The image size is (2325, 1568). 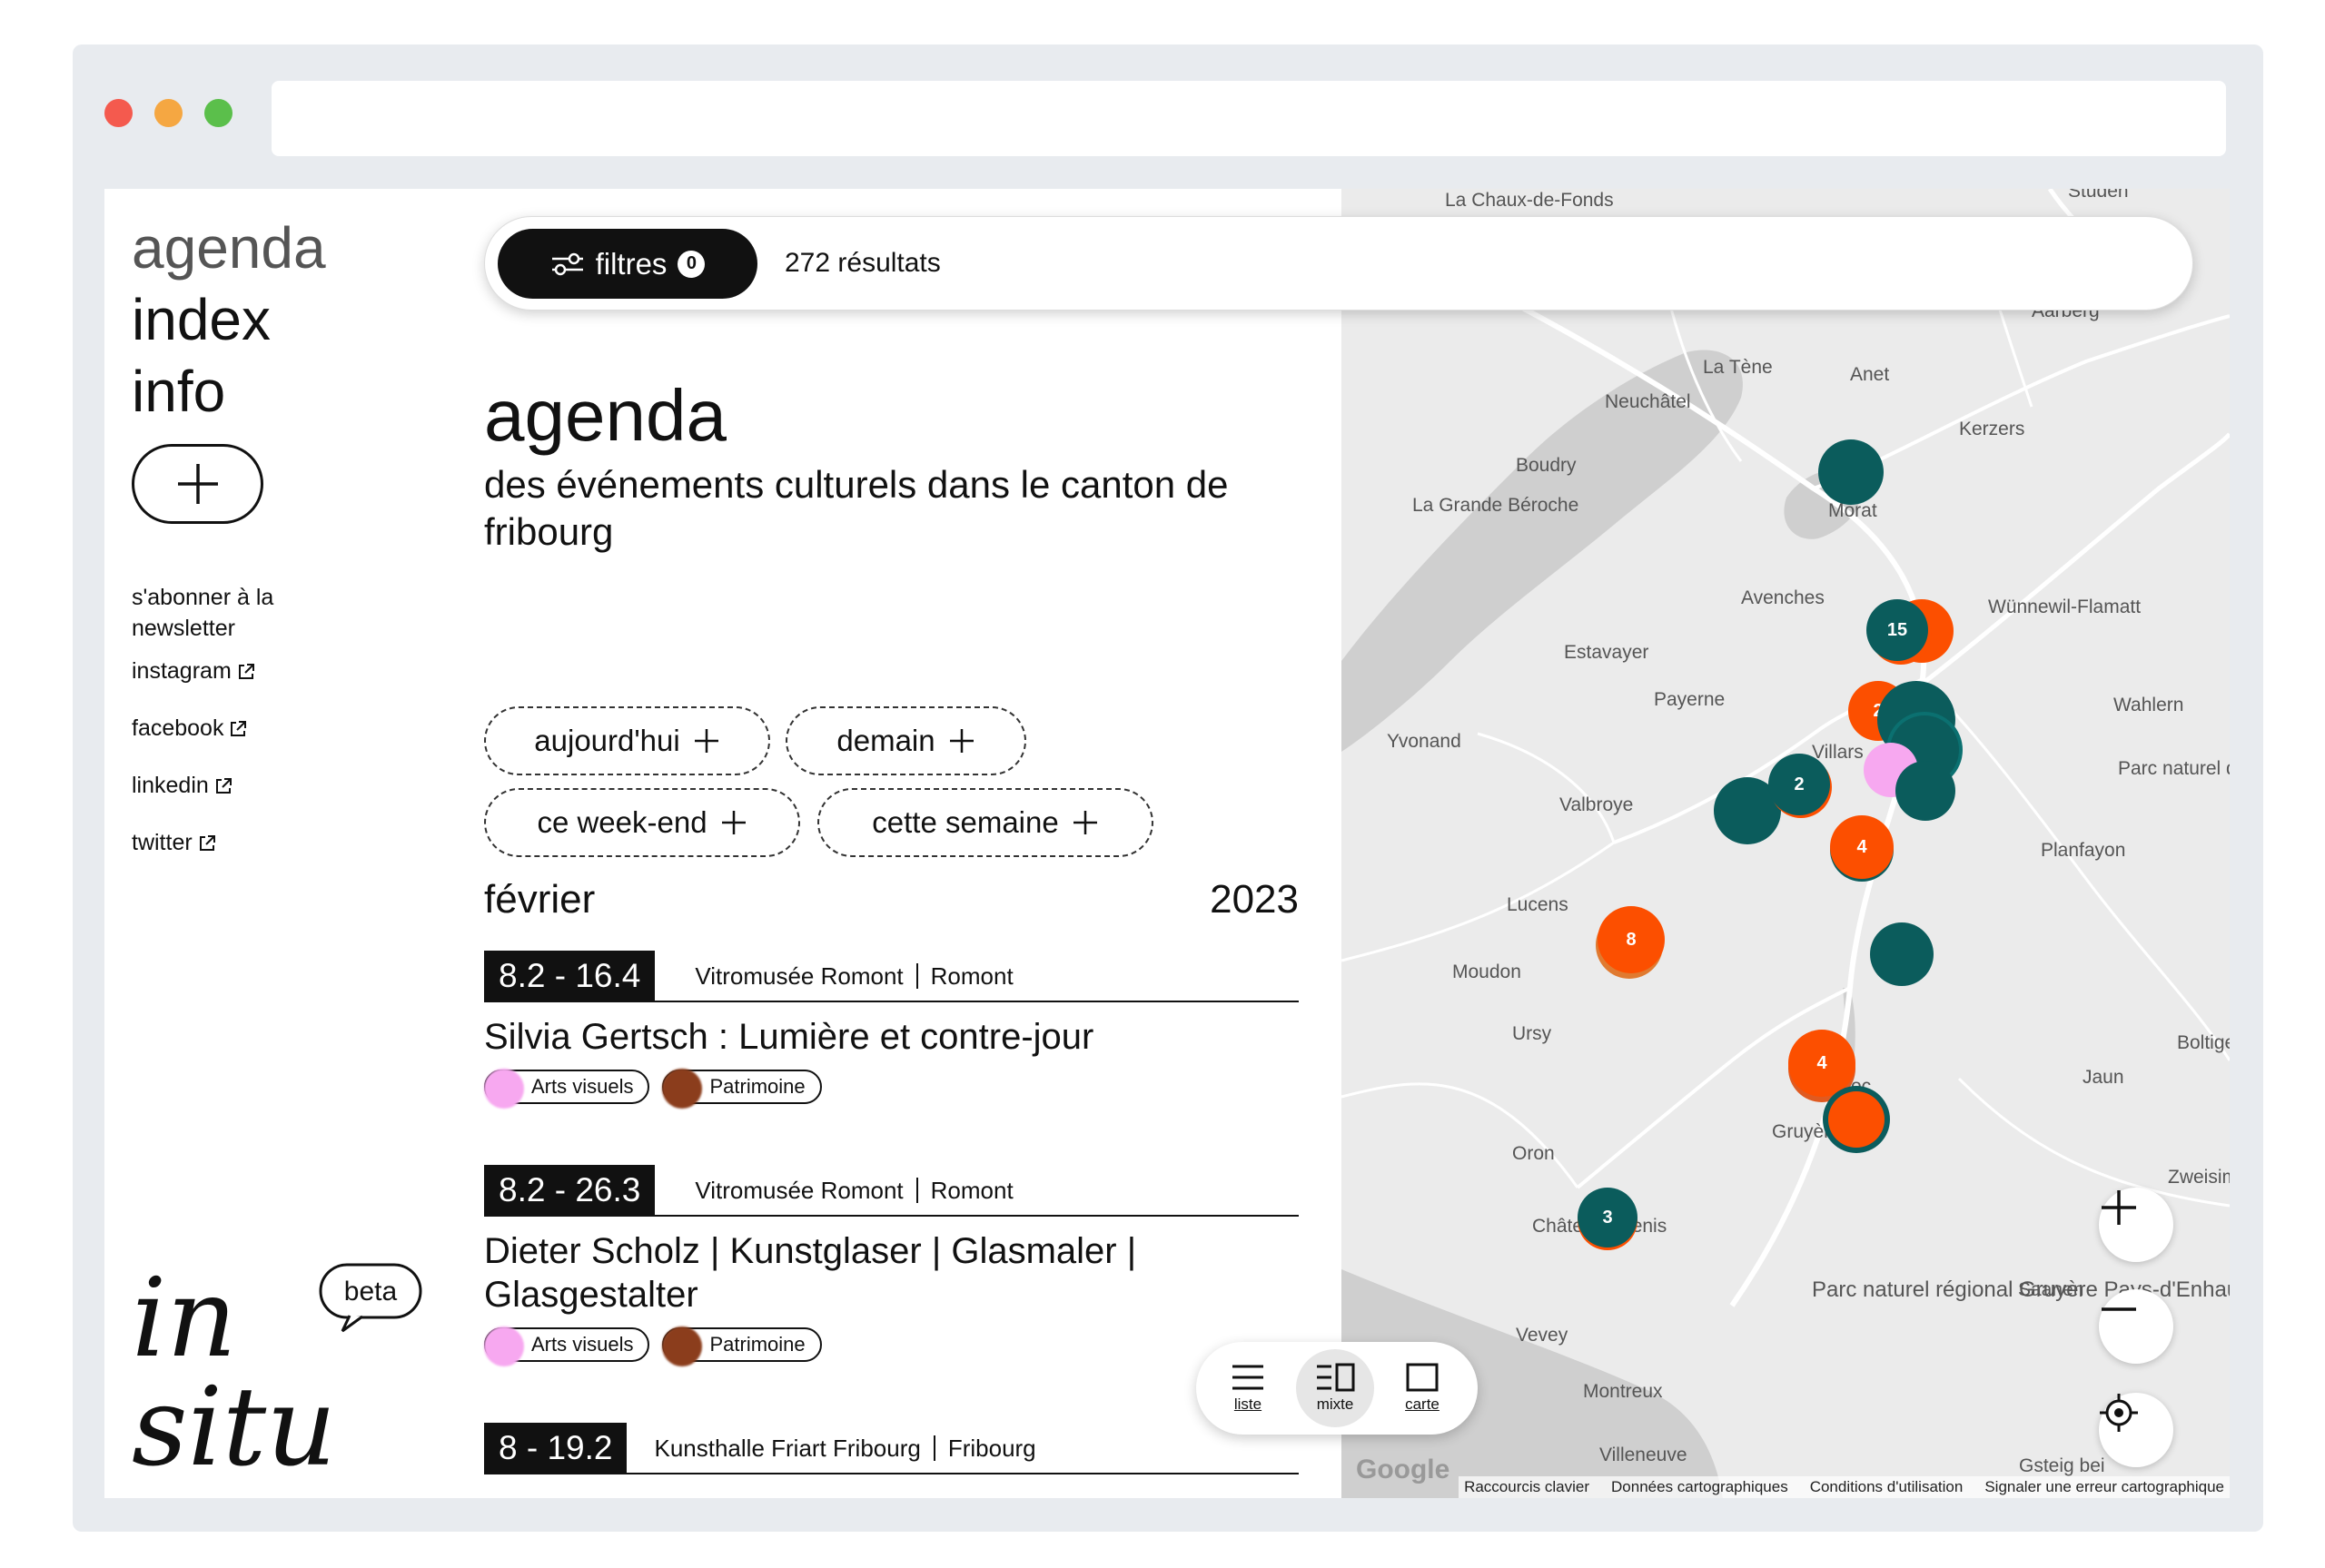 What do you see at coordinates (118, 113) in the screenshot?
I see `close-dot` at bounding box center [118, 113].